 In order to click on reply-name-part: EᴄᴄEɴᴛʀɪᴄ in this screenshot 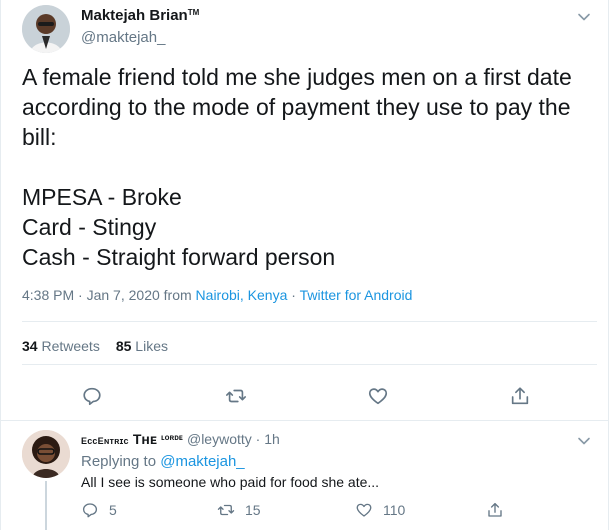, I will do `click(105, 441)`.